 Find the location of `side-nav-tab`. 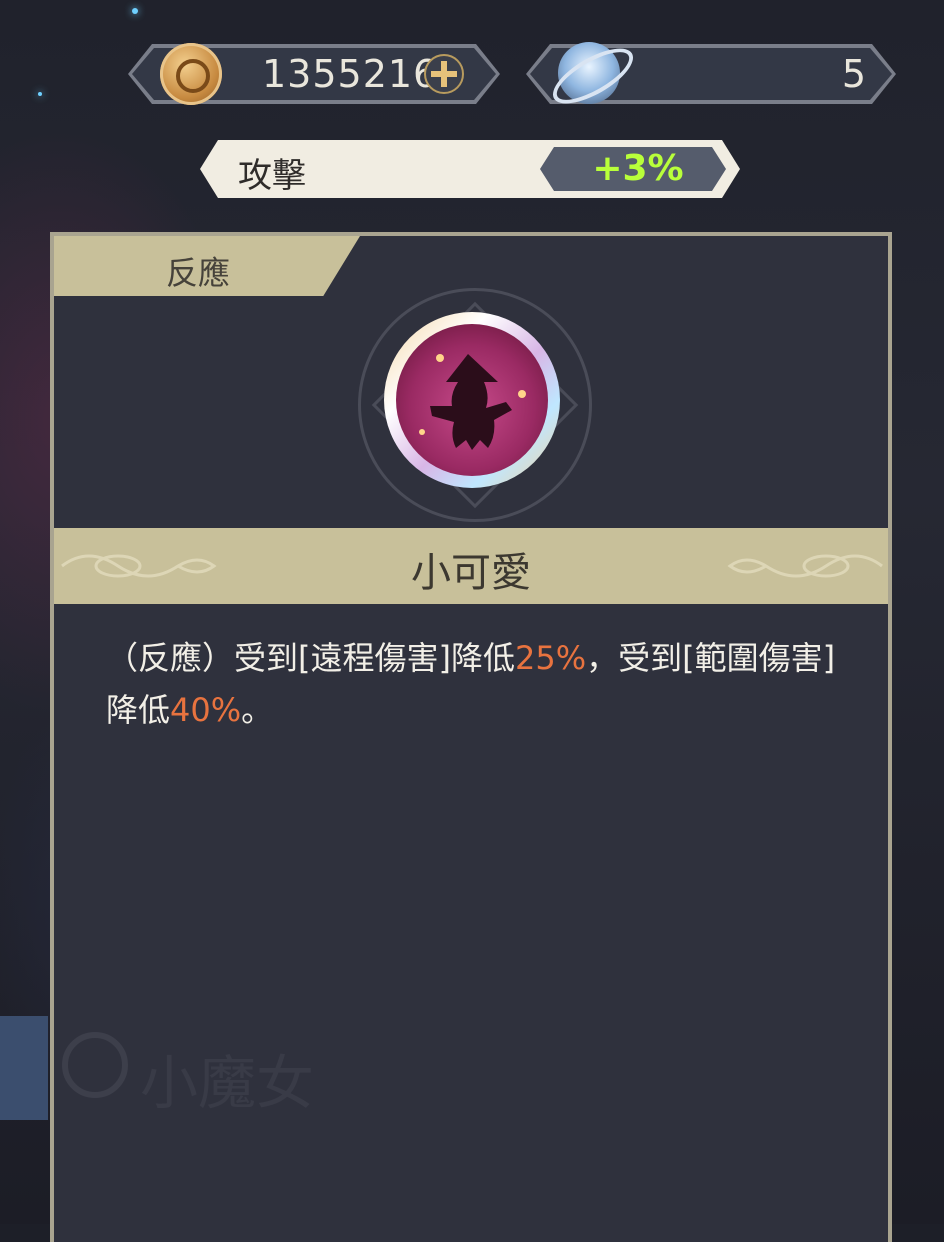

side-nav-tab is located at coordinates (24, 1068).